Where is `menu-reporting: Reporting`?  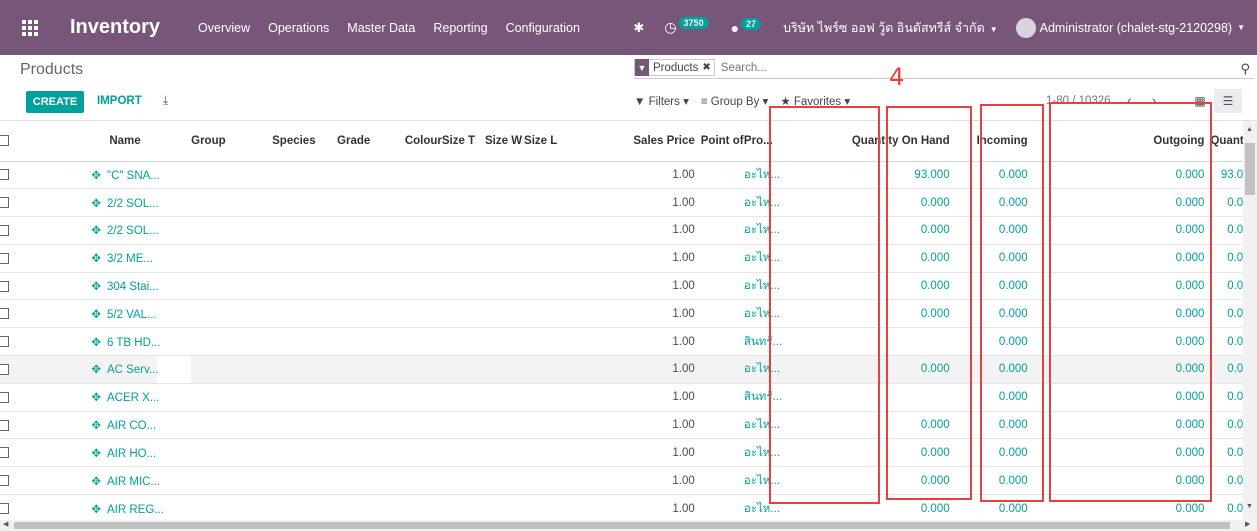 menu-reporting: Reporting is located at coordinates (460, 28).